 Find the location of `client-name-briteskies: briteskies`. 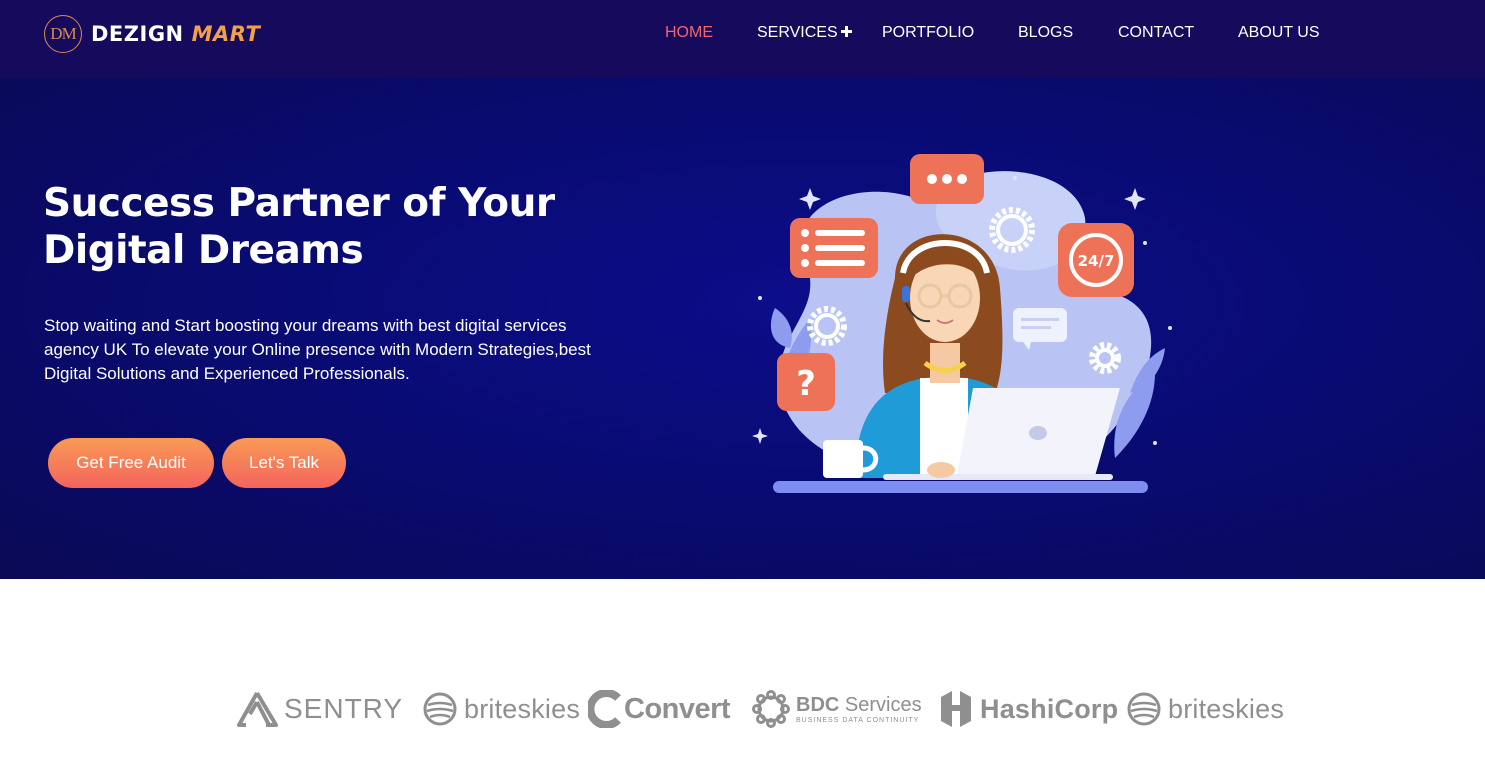

client-name-briteskies: briteskies is located at coordinates (522, 708).